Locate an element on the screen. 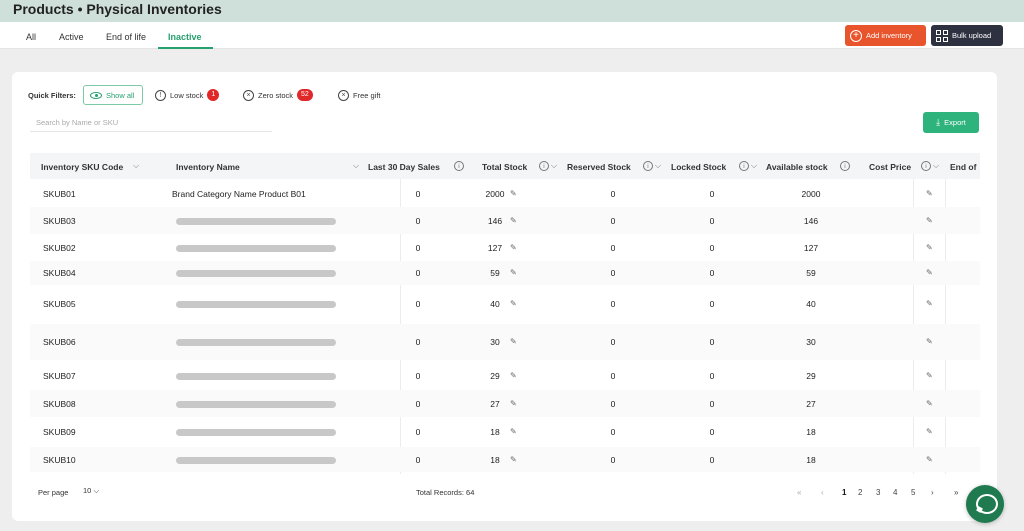  col-header-end-of: End of is located at coordinates (963, 167).